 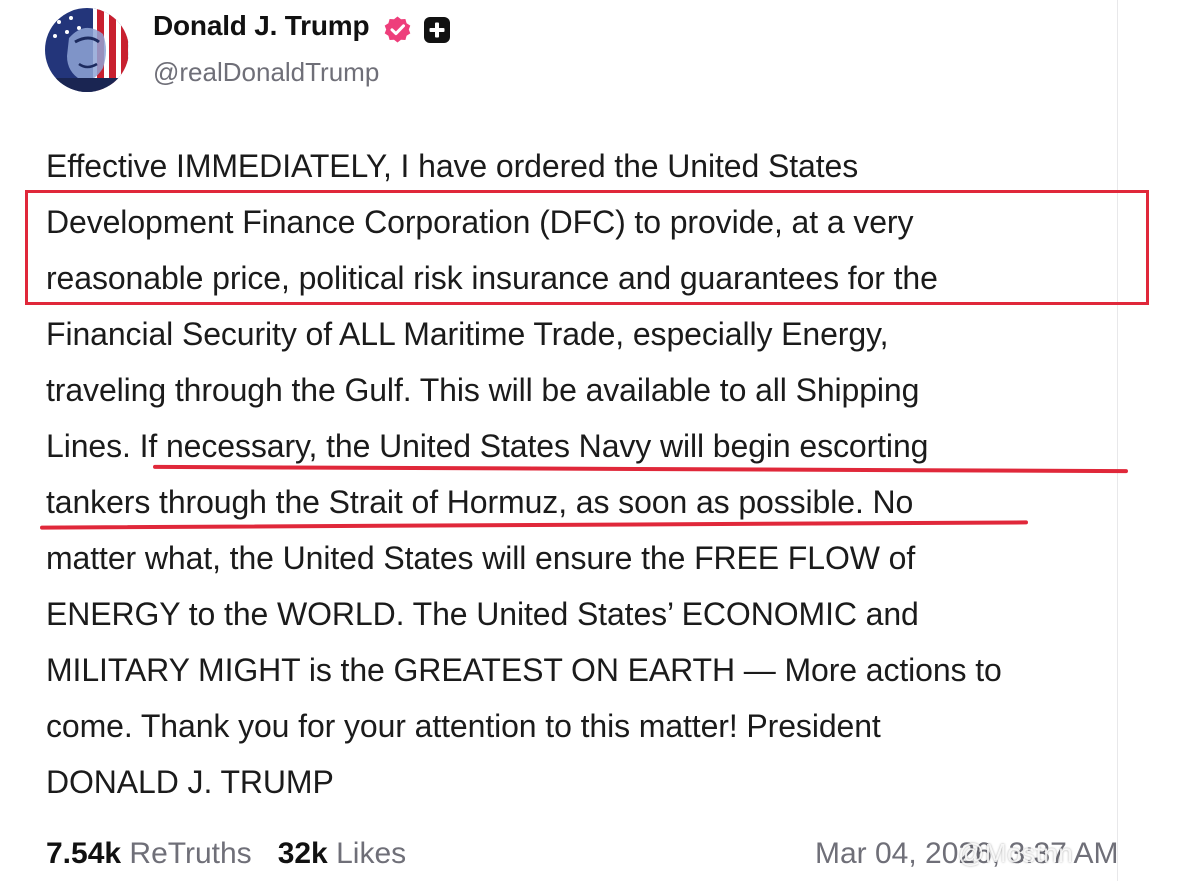 I want to click on likes-count: 32k, so click(x=302, y=853).